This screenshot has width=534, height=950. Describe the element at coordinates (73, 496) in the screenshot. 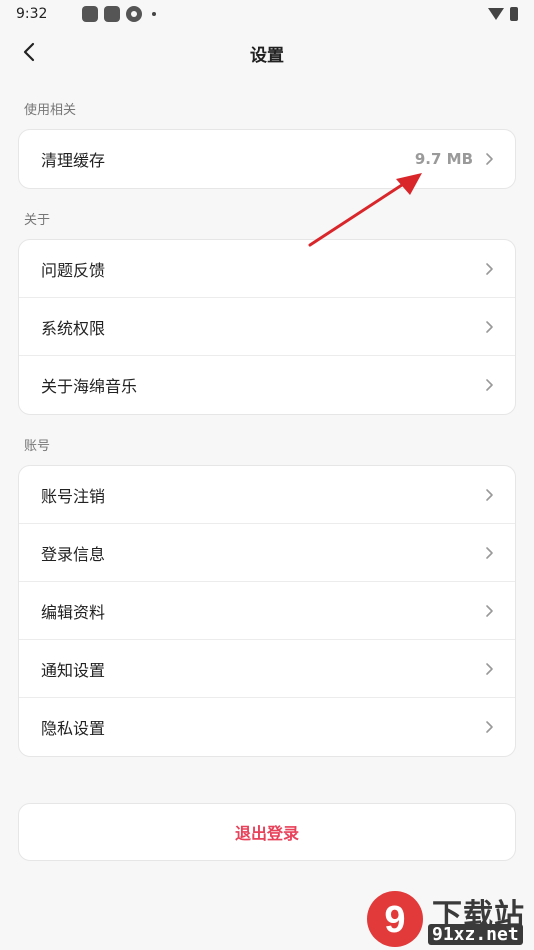

I see `row-label: 账号注销` at that location.